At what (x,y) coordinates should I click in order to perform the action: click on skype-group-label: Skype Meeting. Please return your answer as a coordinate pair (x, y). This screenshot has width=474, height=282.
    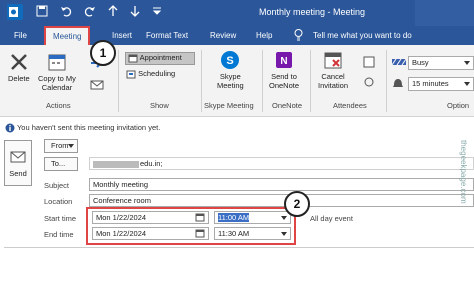
    Looking at the image, I should click on (229, 105).